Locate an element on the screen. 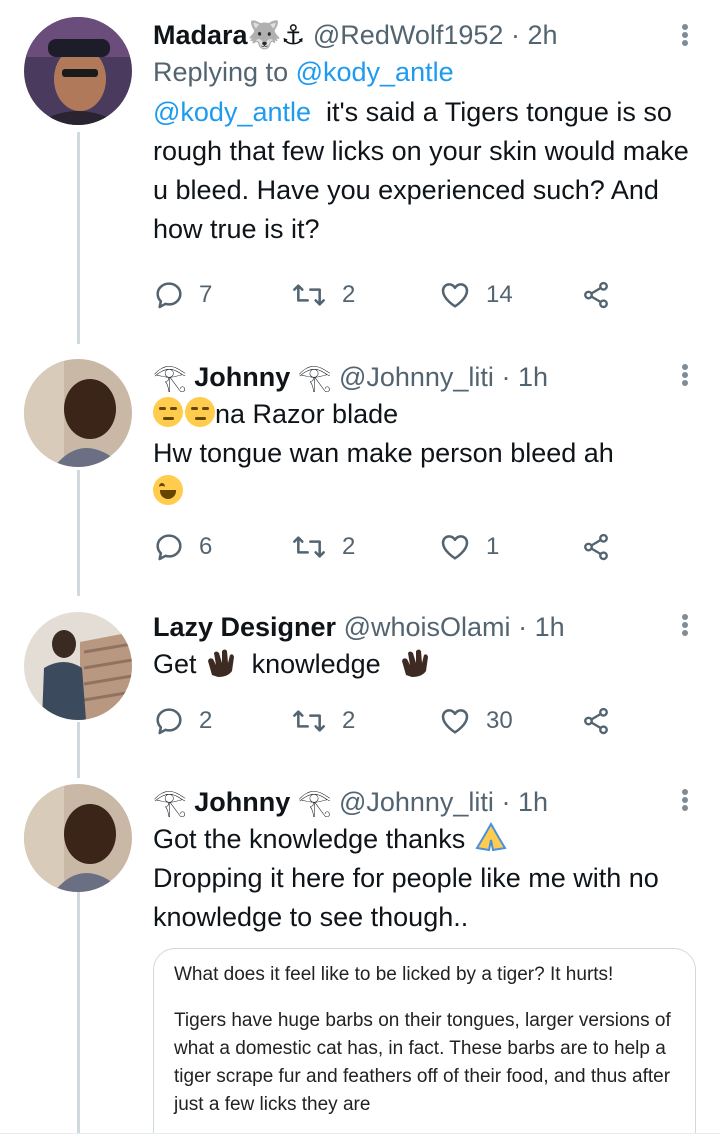 This screenshot has height=1147, width=720. display-name: Lazy Designer is located at coordinates (244, 627).